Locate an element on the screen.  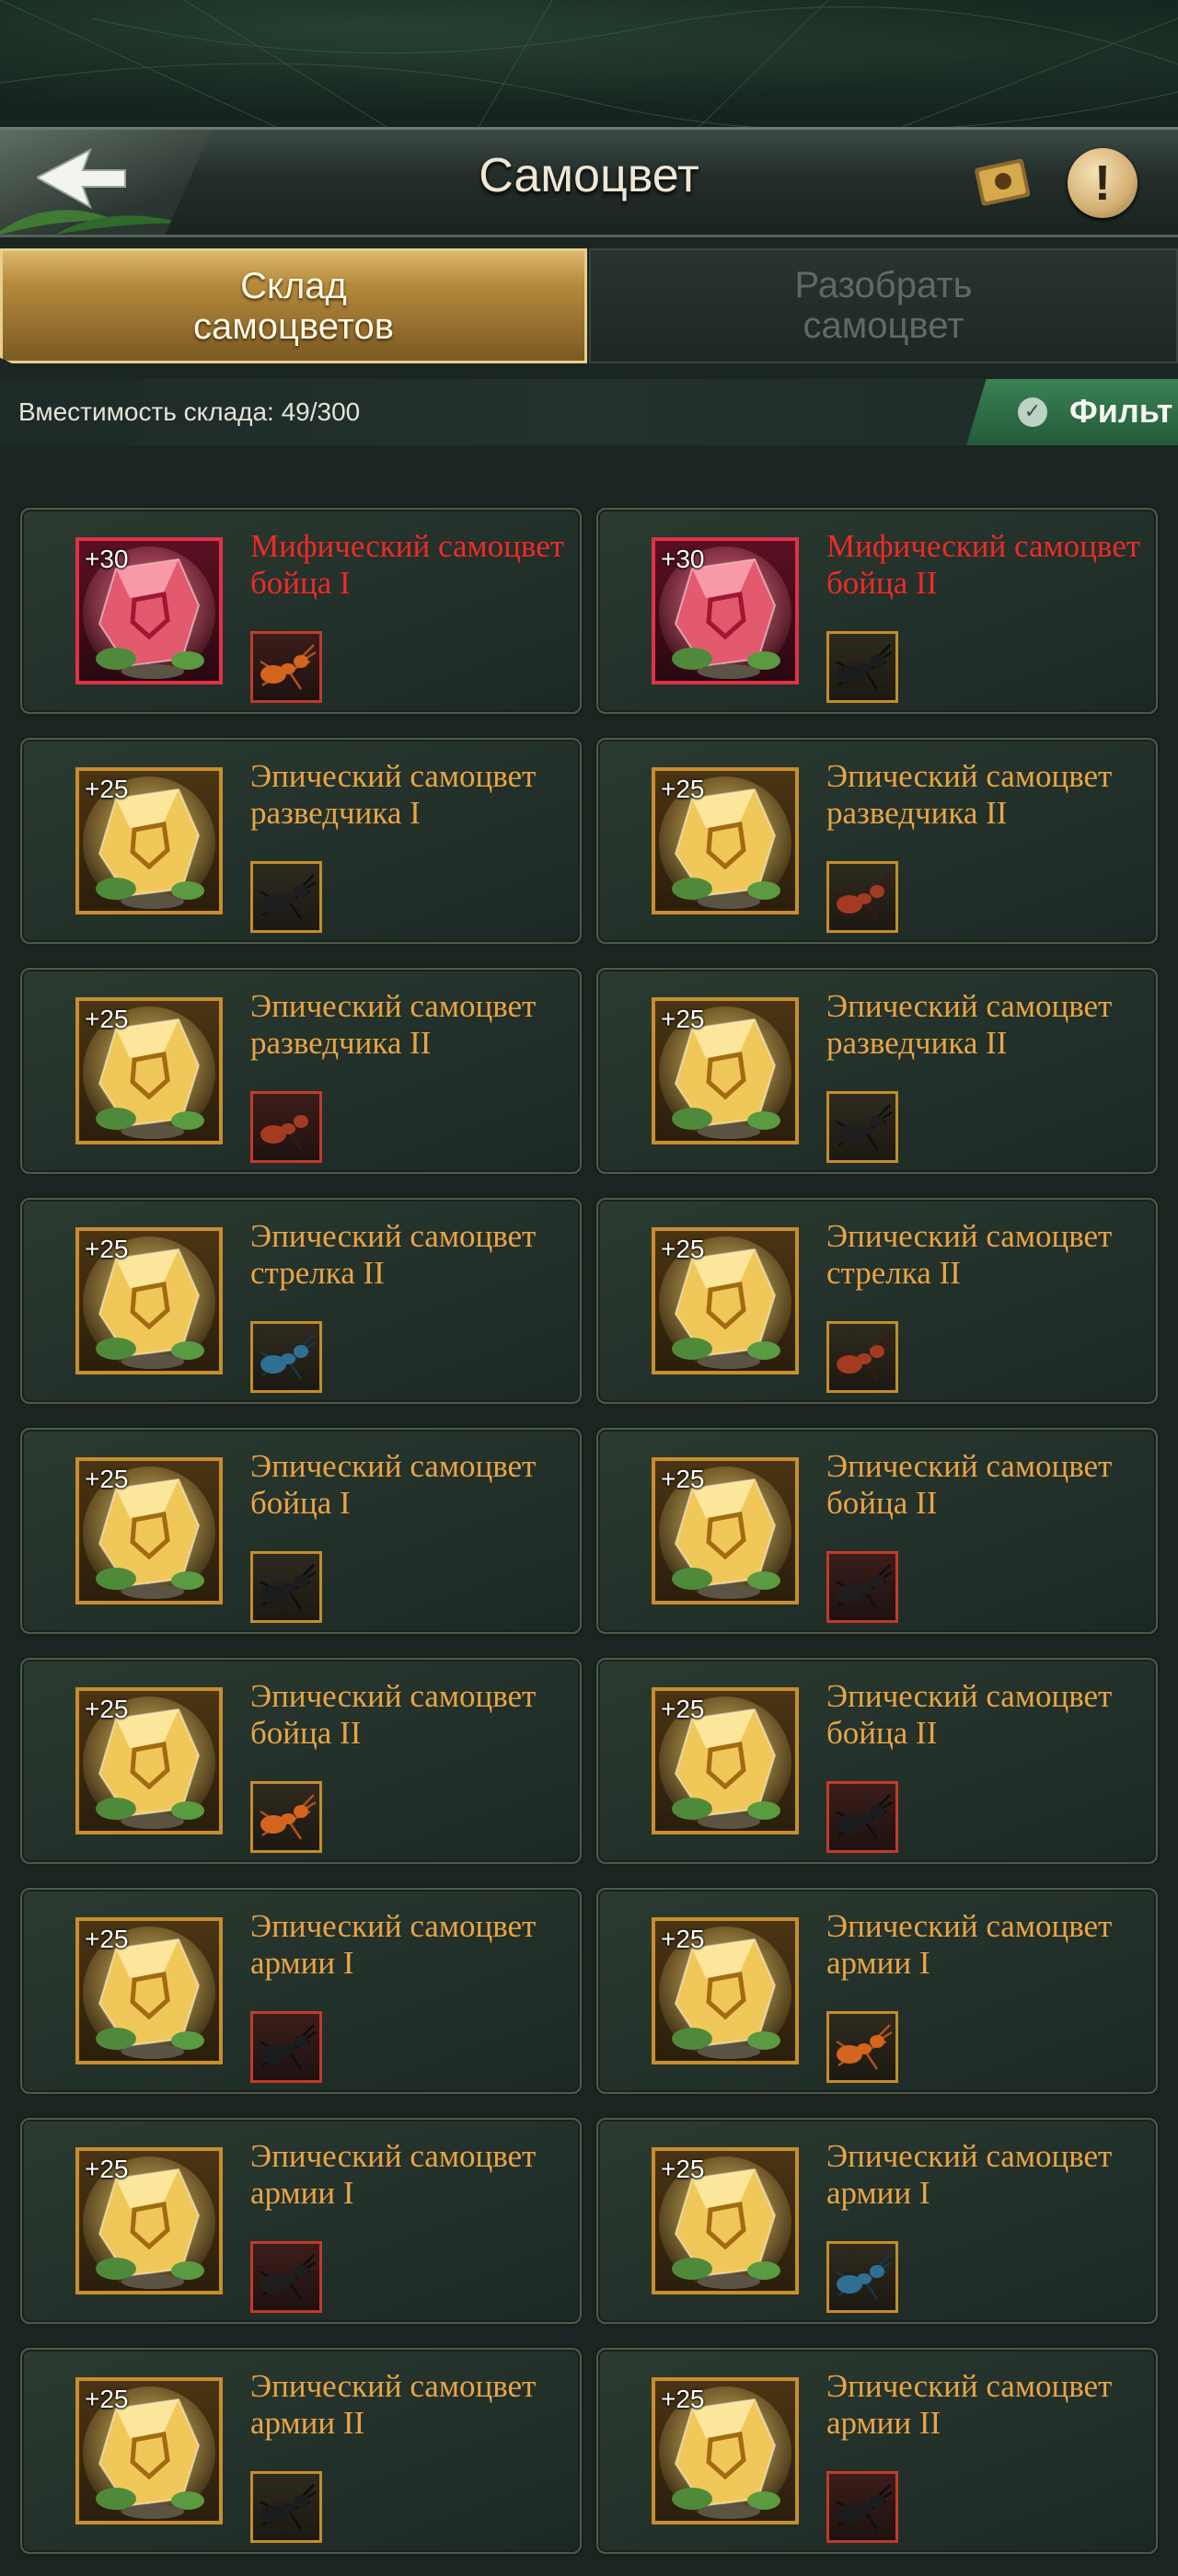
gem-name: Эпический самоцвет армии II is located at coordinates (393, 2404).